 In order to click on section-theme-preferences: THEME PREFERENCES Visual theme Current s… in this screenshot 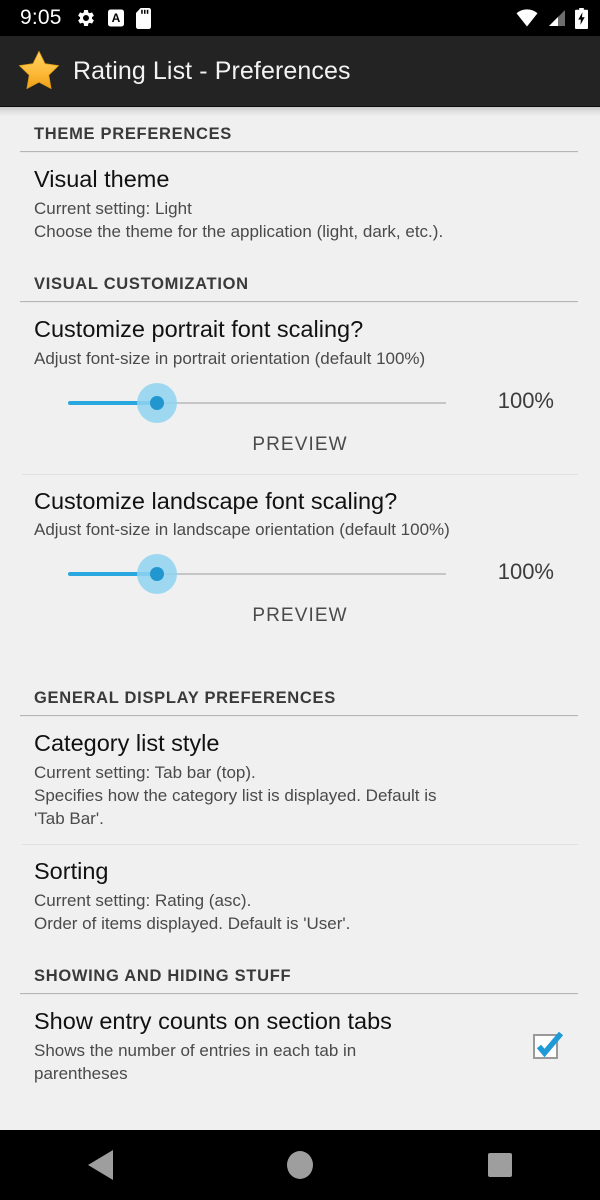, I will do `click(300, 182)`.